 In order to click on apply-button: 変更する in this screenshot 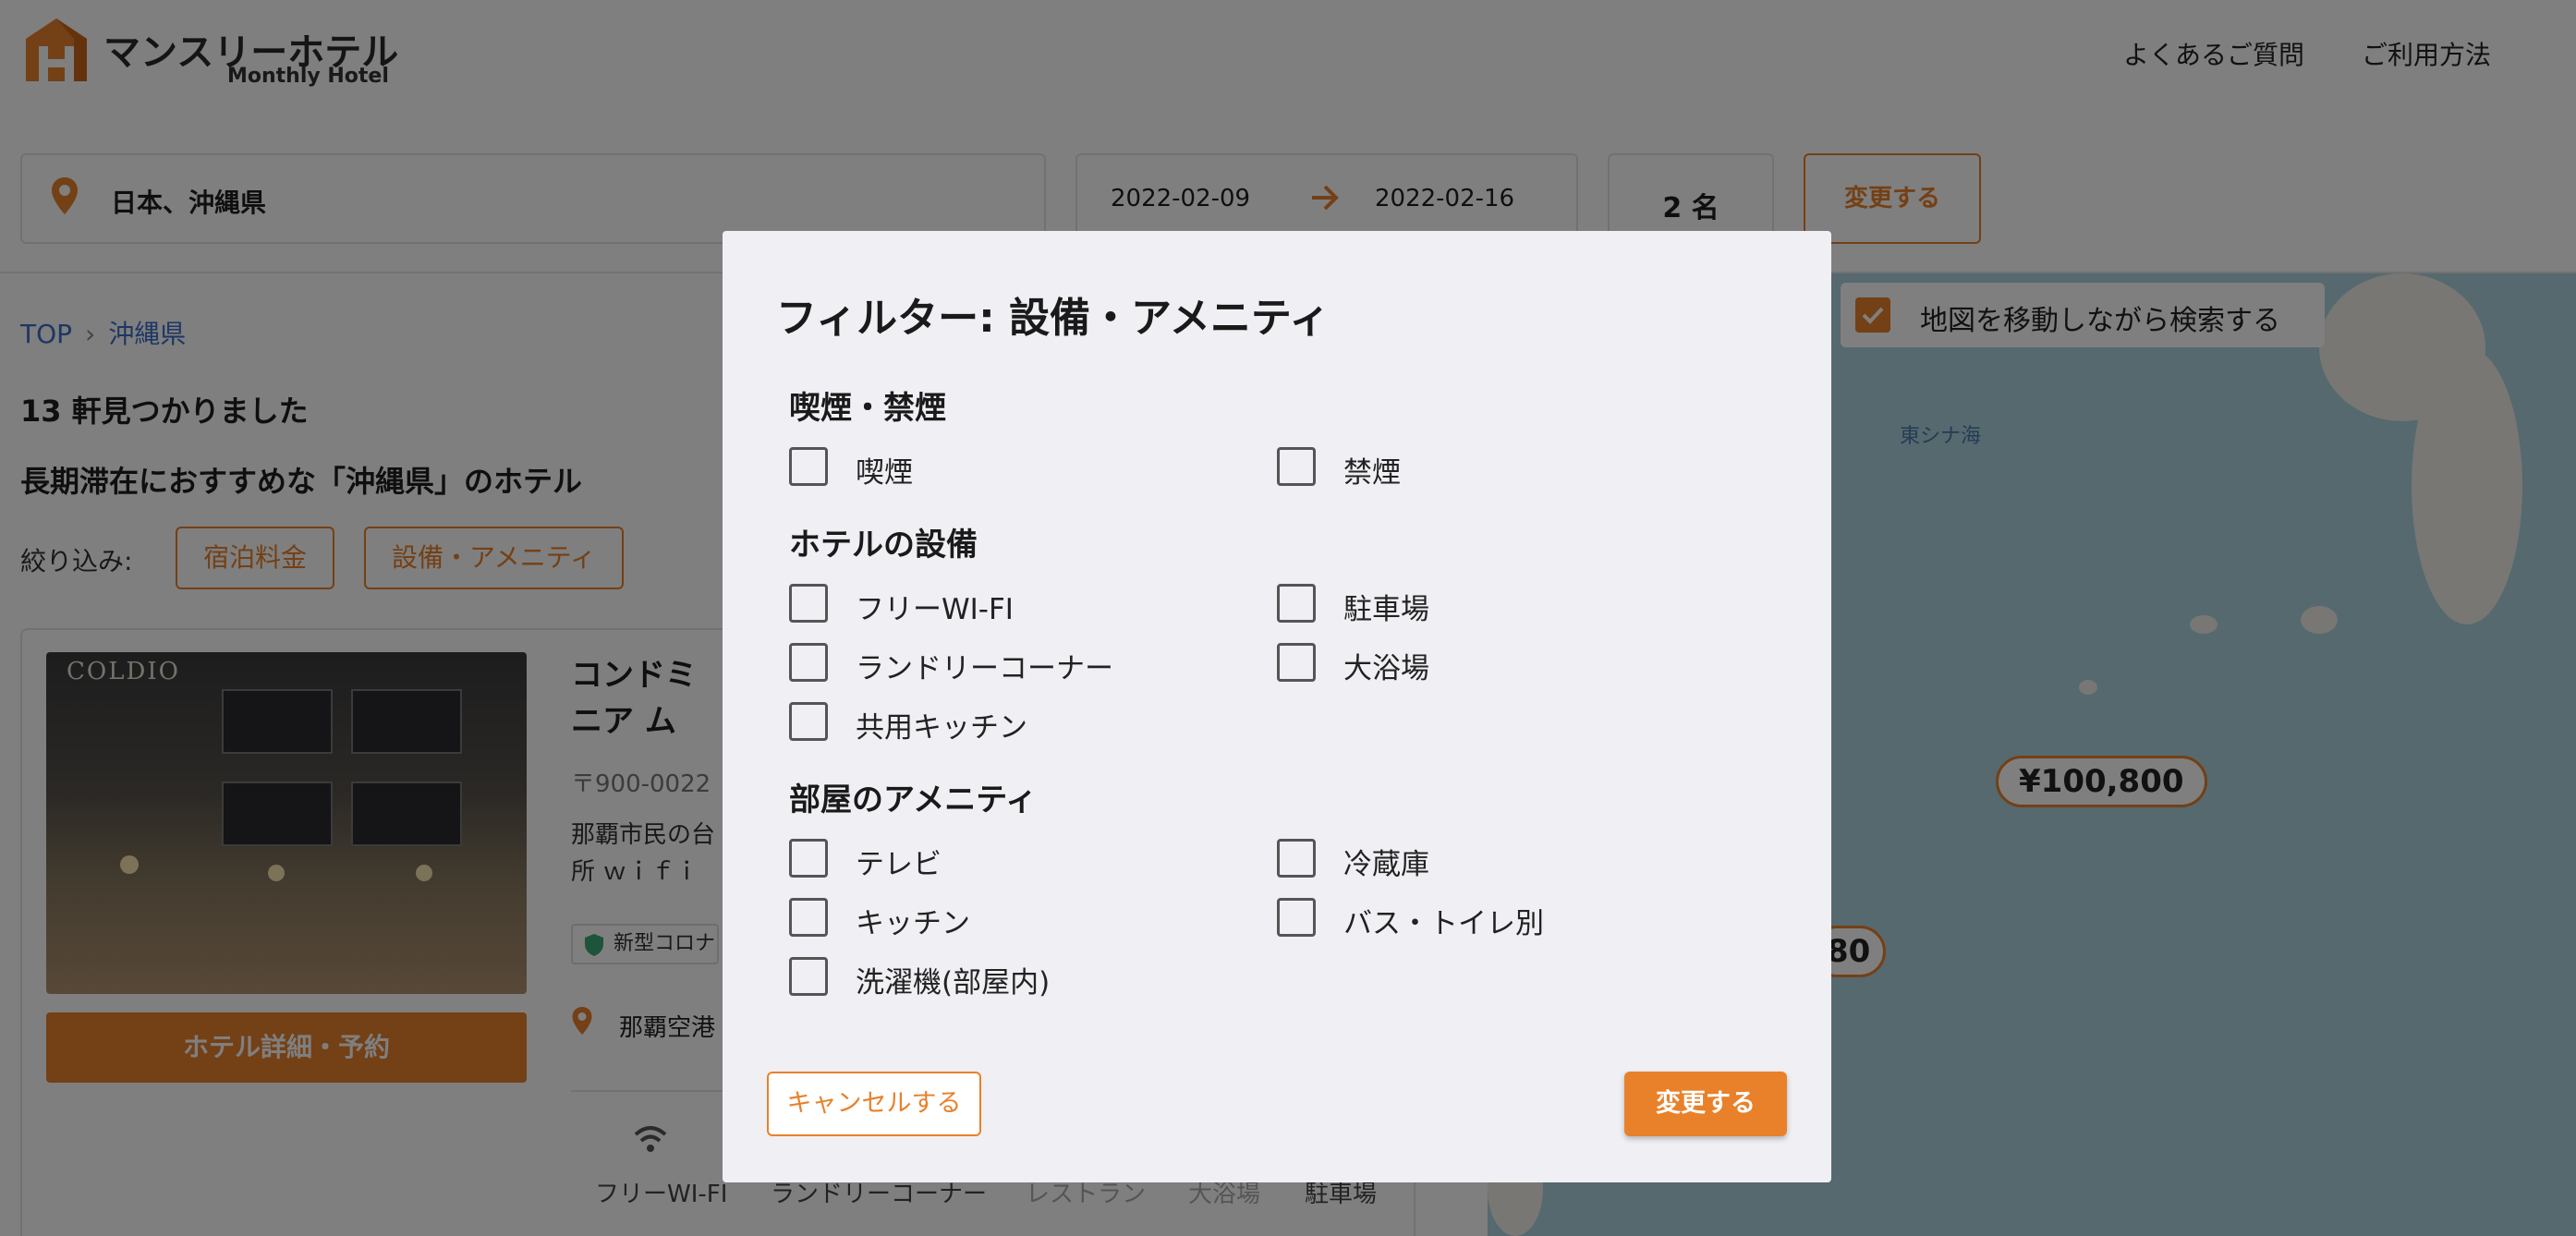, I will do `click(1705, 1104)`.